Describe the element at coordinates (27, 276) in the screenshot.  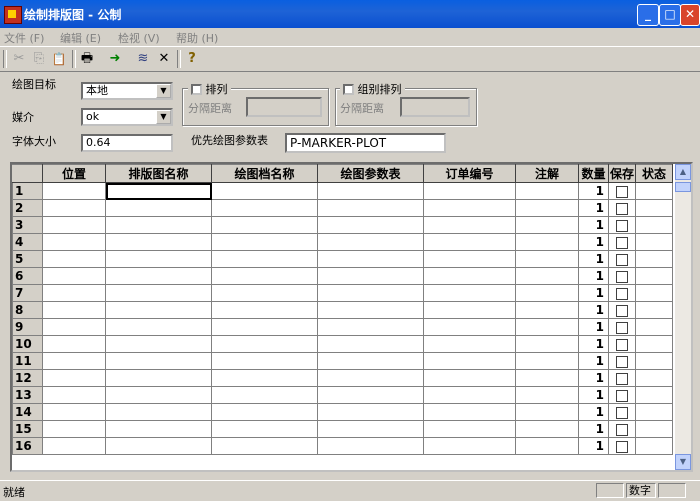
I see `row-header: 6` at that location.